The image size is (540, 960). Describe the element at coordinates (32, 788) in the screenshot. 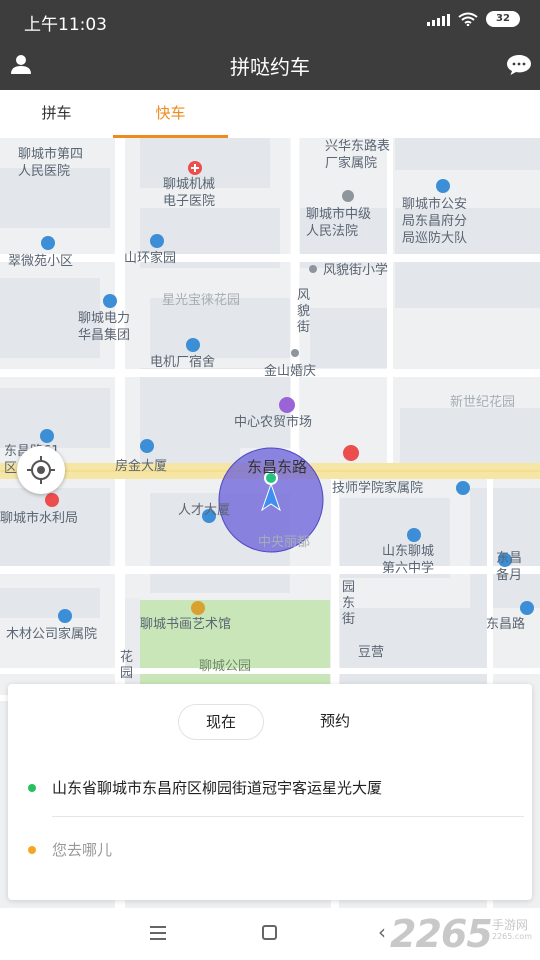

I see `origin-dot-icon` at that location.